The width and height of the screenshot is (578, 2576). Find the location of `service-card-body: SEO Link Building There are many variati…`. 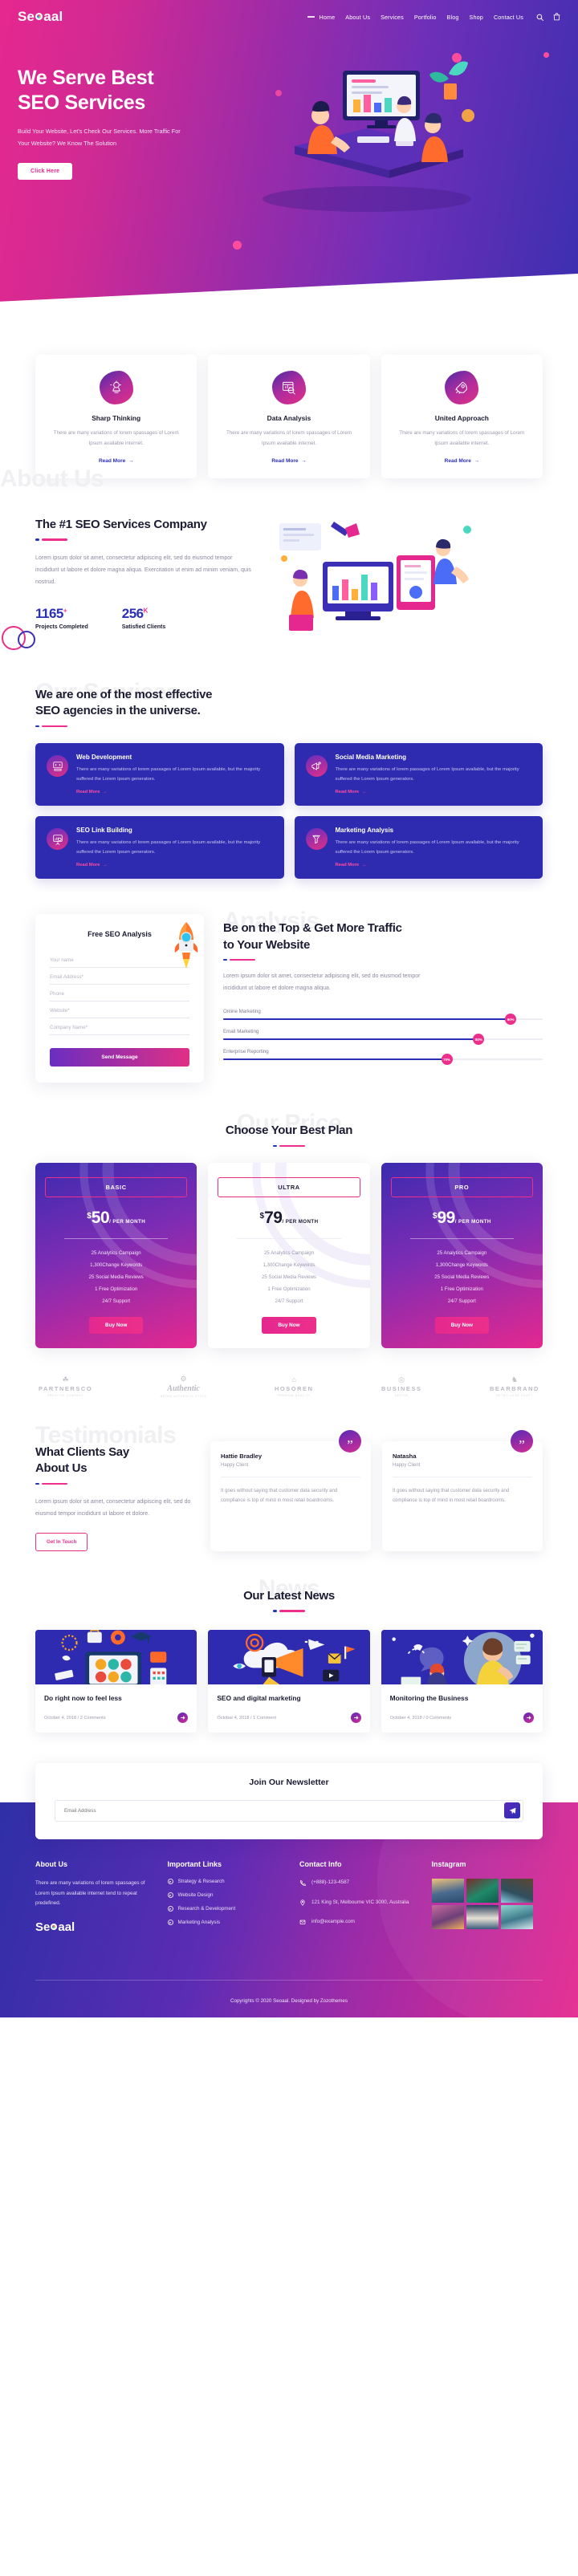

service-card-body: SEO Link Building There are many variati… is located at coordinates (174, 847).